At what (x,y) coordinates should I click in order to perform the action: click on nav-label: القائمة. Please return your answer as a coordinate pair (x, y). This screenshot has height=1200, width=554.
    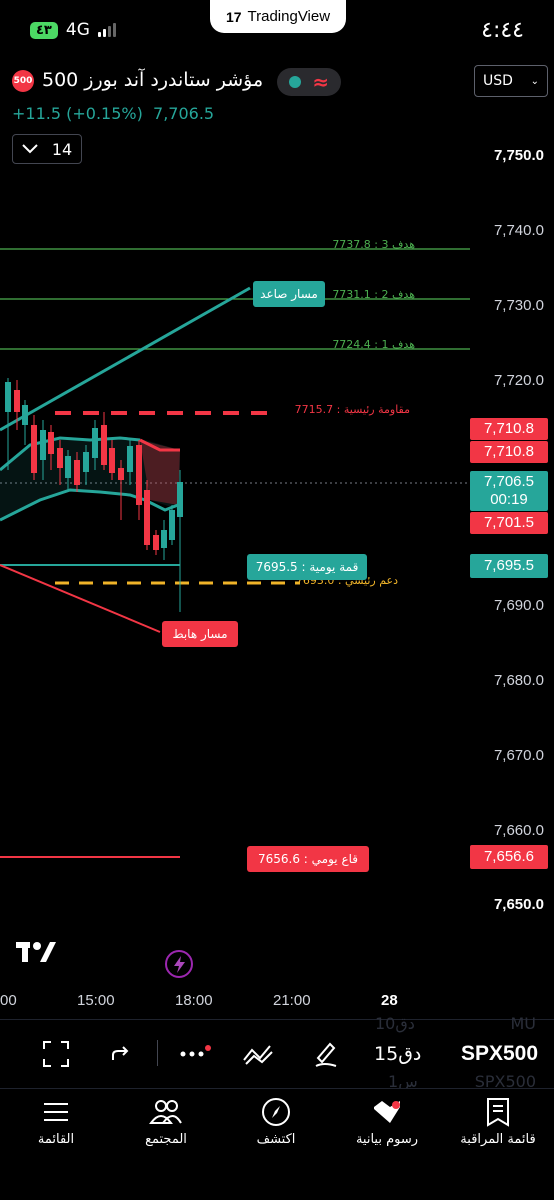
    Looking at the image, I should click on (56, 1139).